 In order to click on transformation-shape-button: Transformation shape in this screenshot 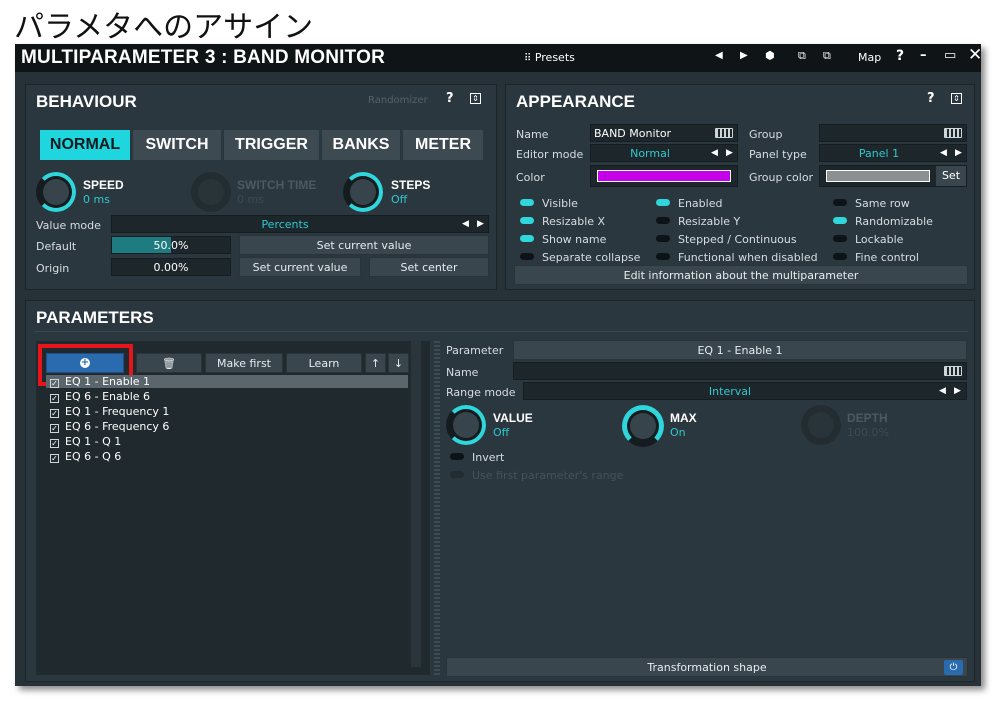, I will do `click(707, 667)`.